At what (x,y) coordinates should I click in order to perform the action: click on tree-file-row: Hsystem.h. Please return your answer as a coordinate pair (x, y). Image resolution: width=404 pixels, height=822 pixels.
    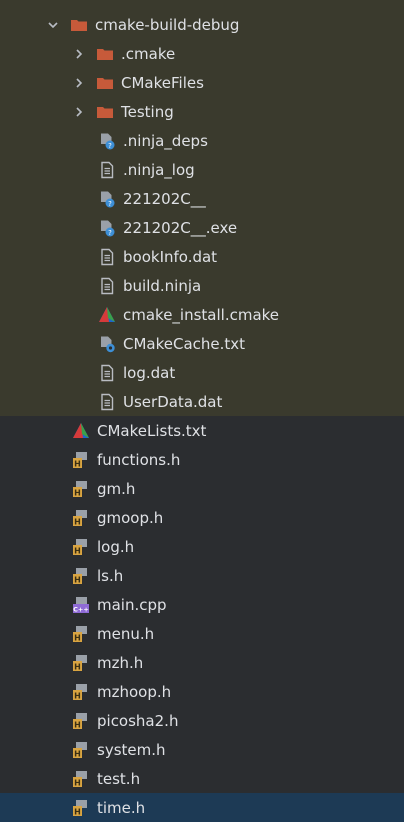
    Looking at the image, I should click on (202, 749).